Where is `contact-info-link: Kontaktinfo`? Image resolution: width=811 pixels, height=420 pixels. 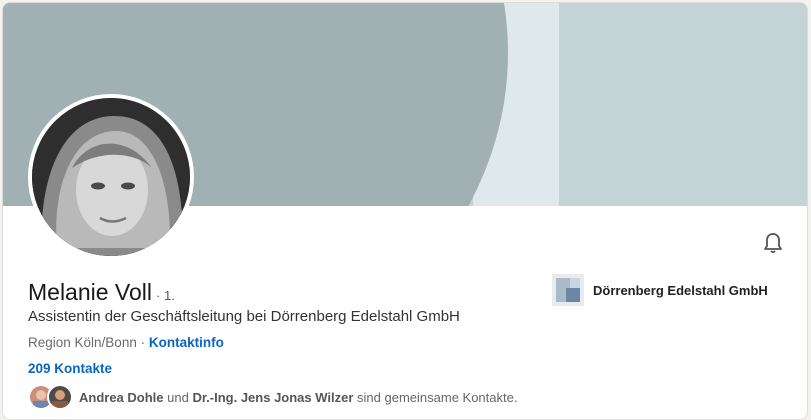
contact-info-link: Kontaktinfo is located at coordinates (186, 342).